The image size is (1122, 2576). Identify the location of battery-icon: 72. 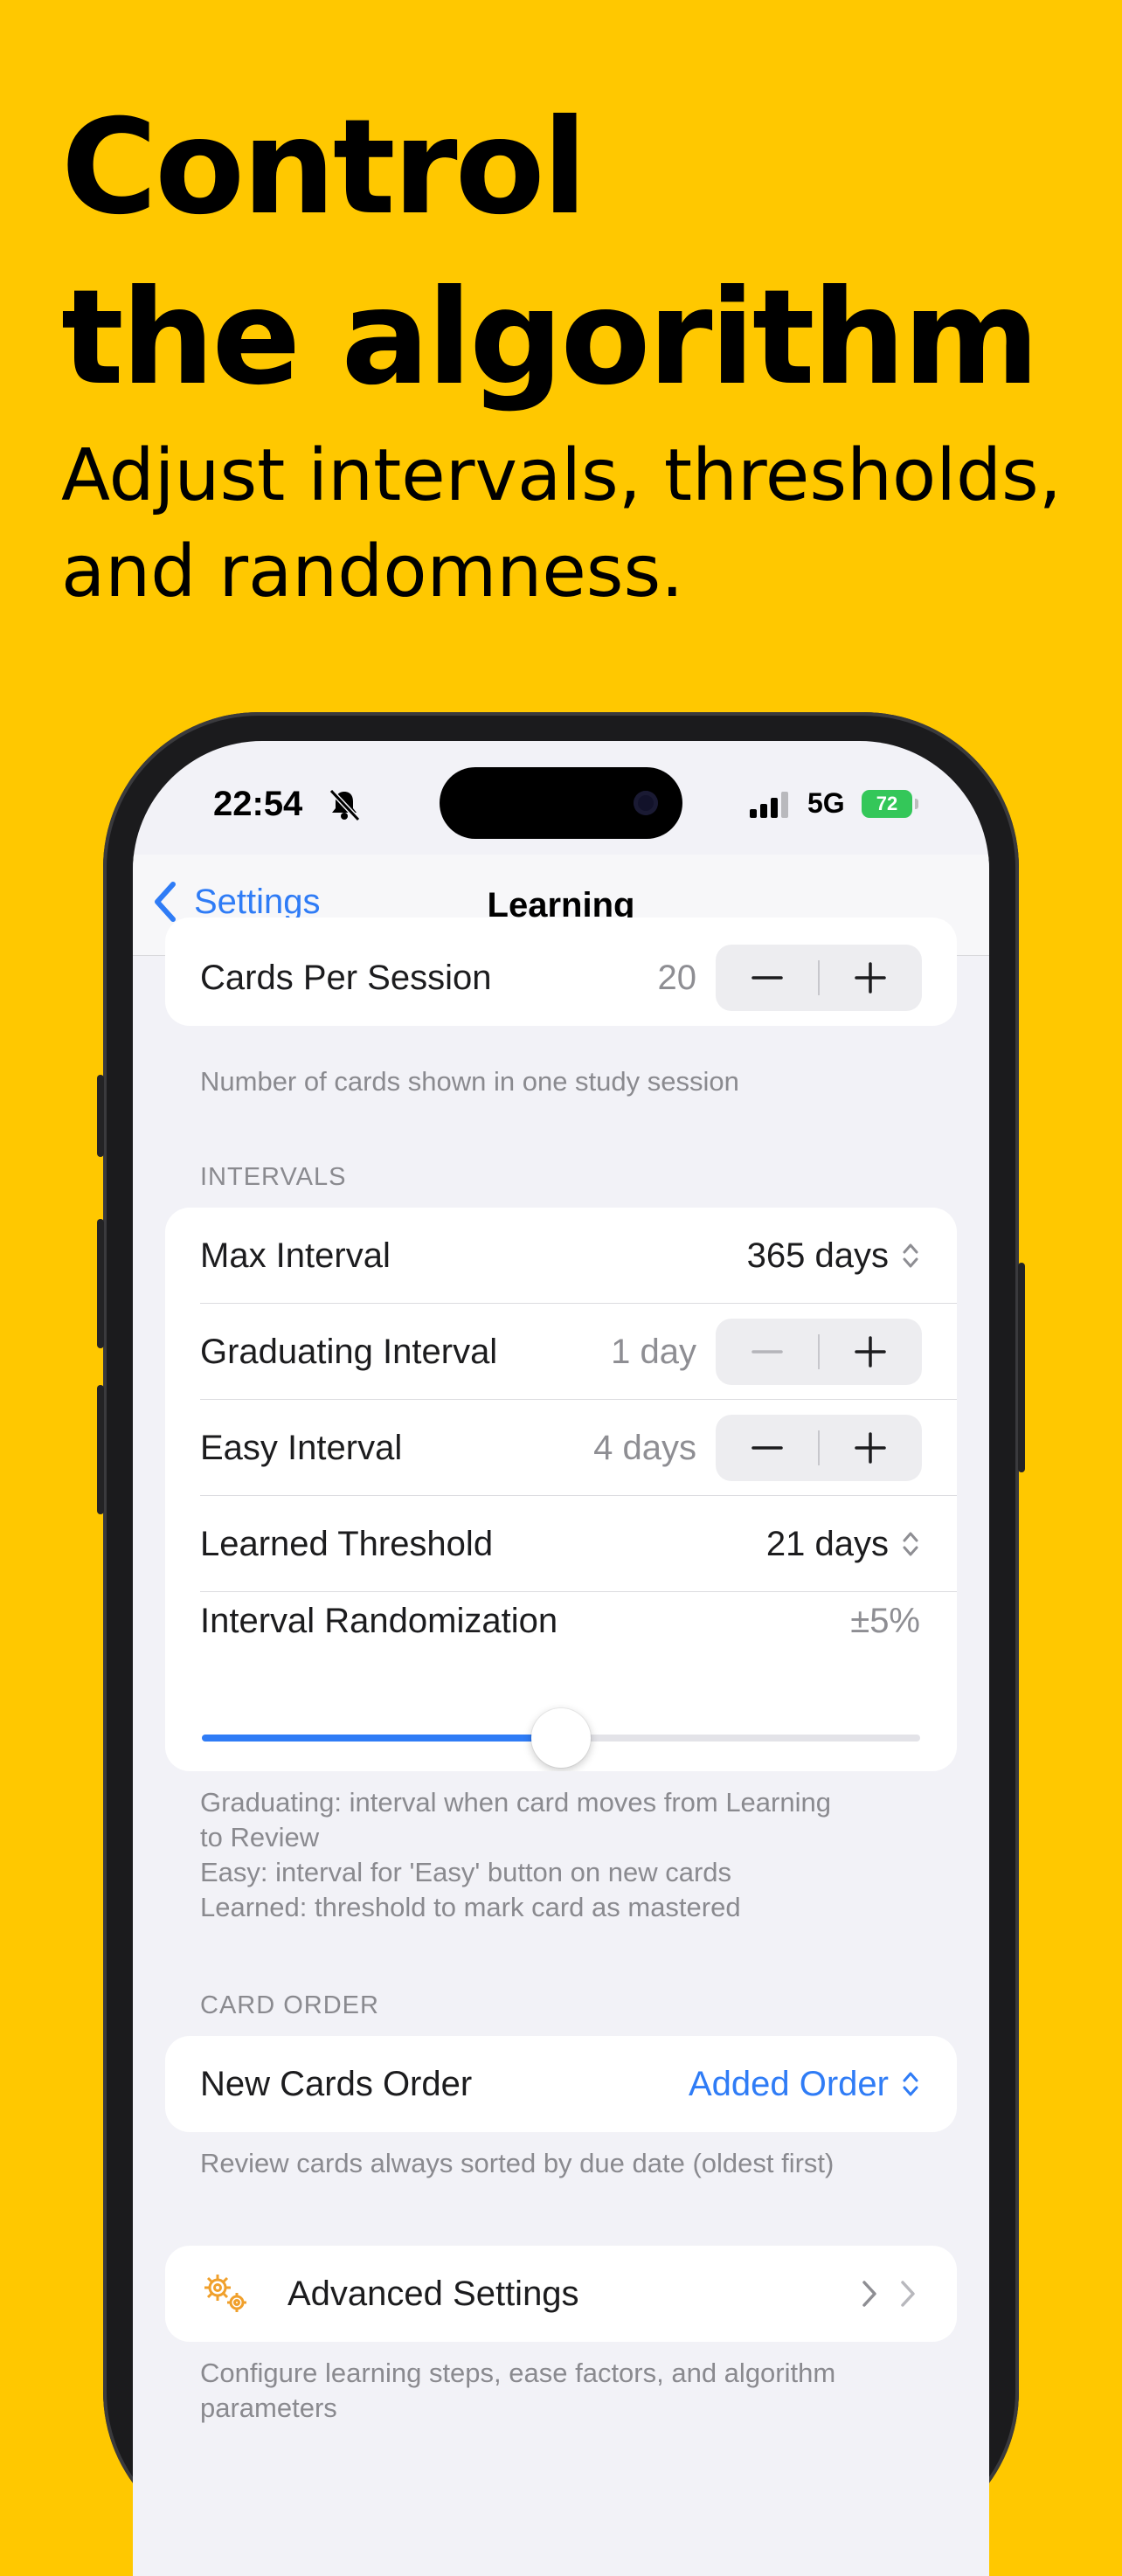
(887, 804).